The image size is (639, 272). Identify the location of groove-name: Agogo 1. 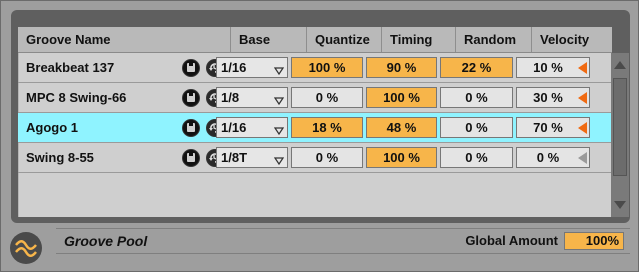
(52, 127).